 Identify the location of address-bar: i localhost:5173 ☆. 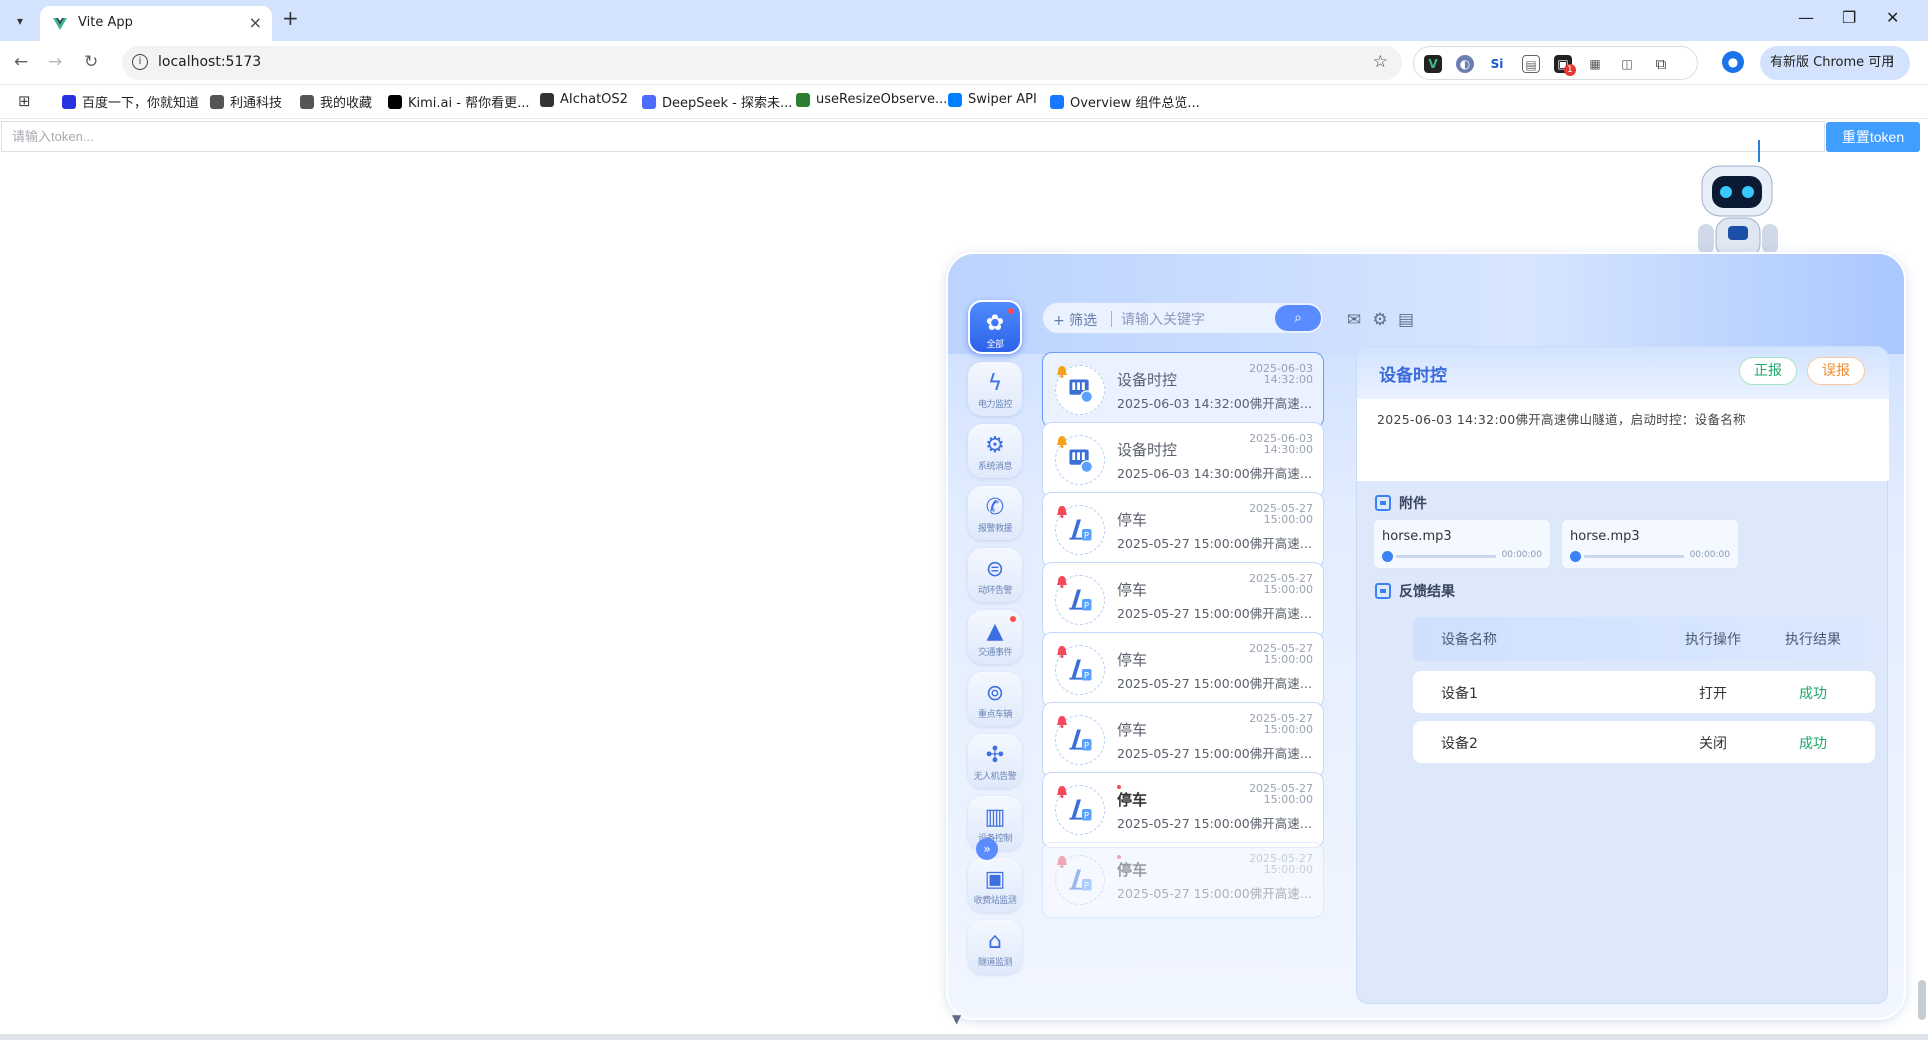
(762, 63).